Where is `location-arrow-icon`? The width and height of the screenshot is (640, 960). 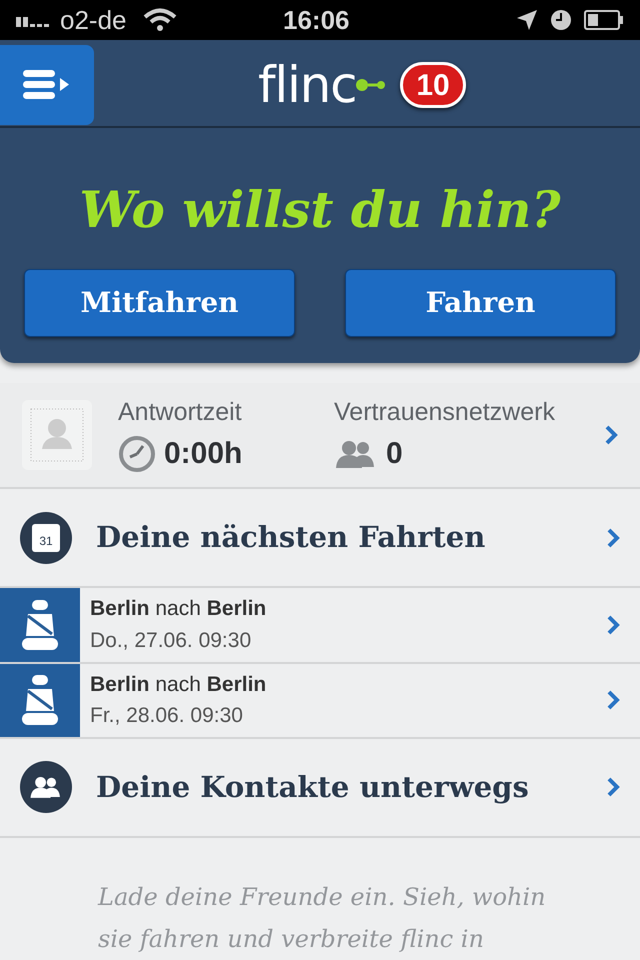
location-arrow-icon is located at coordinates (527, 20).